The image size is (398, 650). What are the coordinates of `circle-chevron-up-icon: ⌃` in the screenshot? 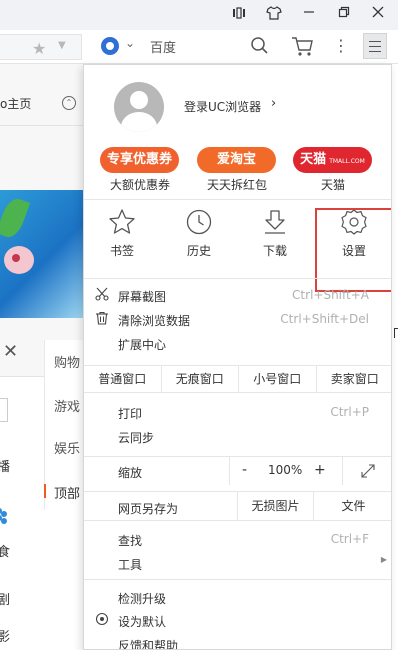 It's located at (69, 103).